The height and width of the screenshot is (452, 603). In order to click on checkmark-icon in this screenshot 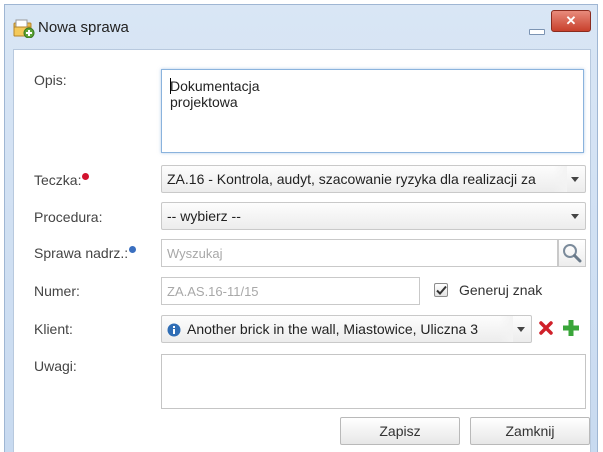, I will do `click(441, 290)`.